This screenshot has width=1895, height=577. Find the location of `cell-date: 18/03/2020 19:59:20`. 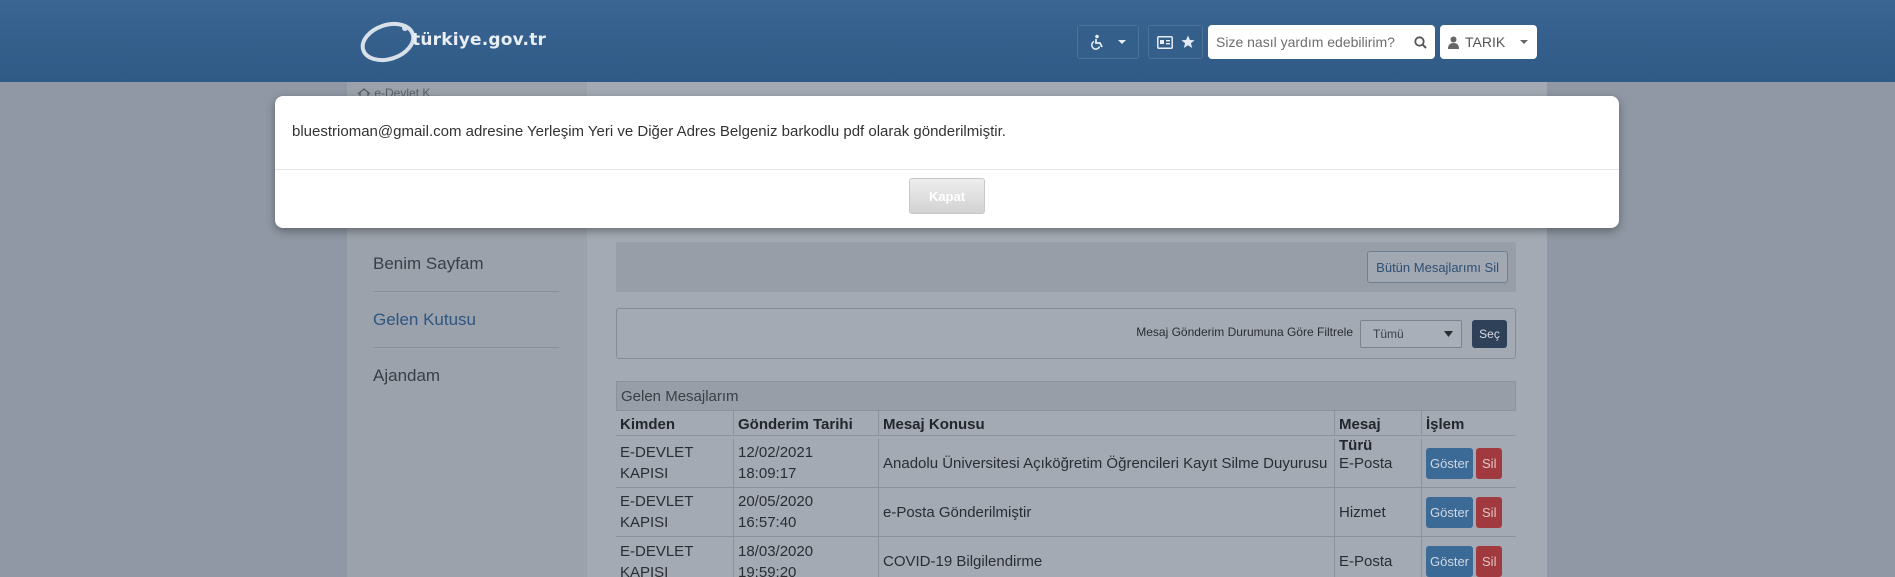

cell-date: 18/03/2020 19:59:20 is located at coordinates (806, 557).